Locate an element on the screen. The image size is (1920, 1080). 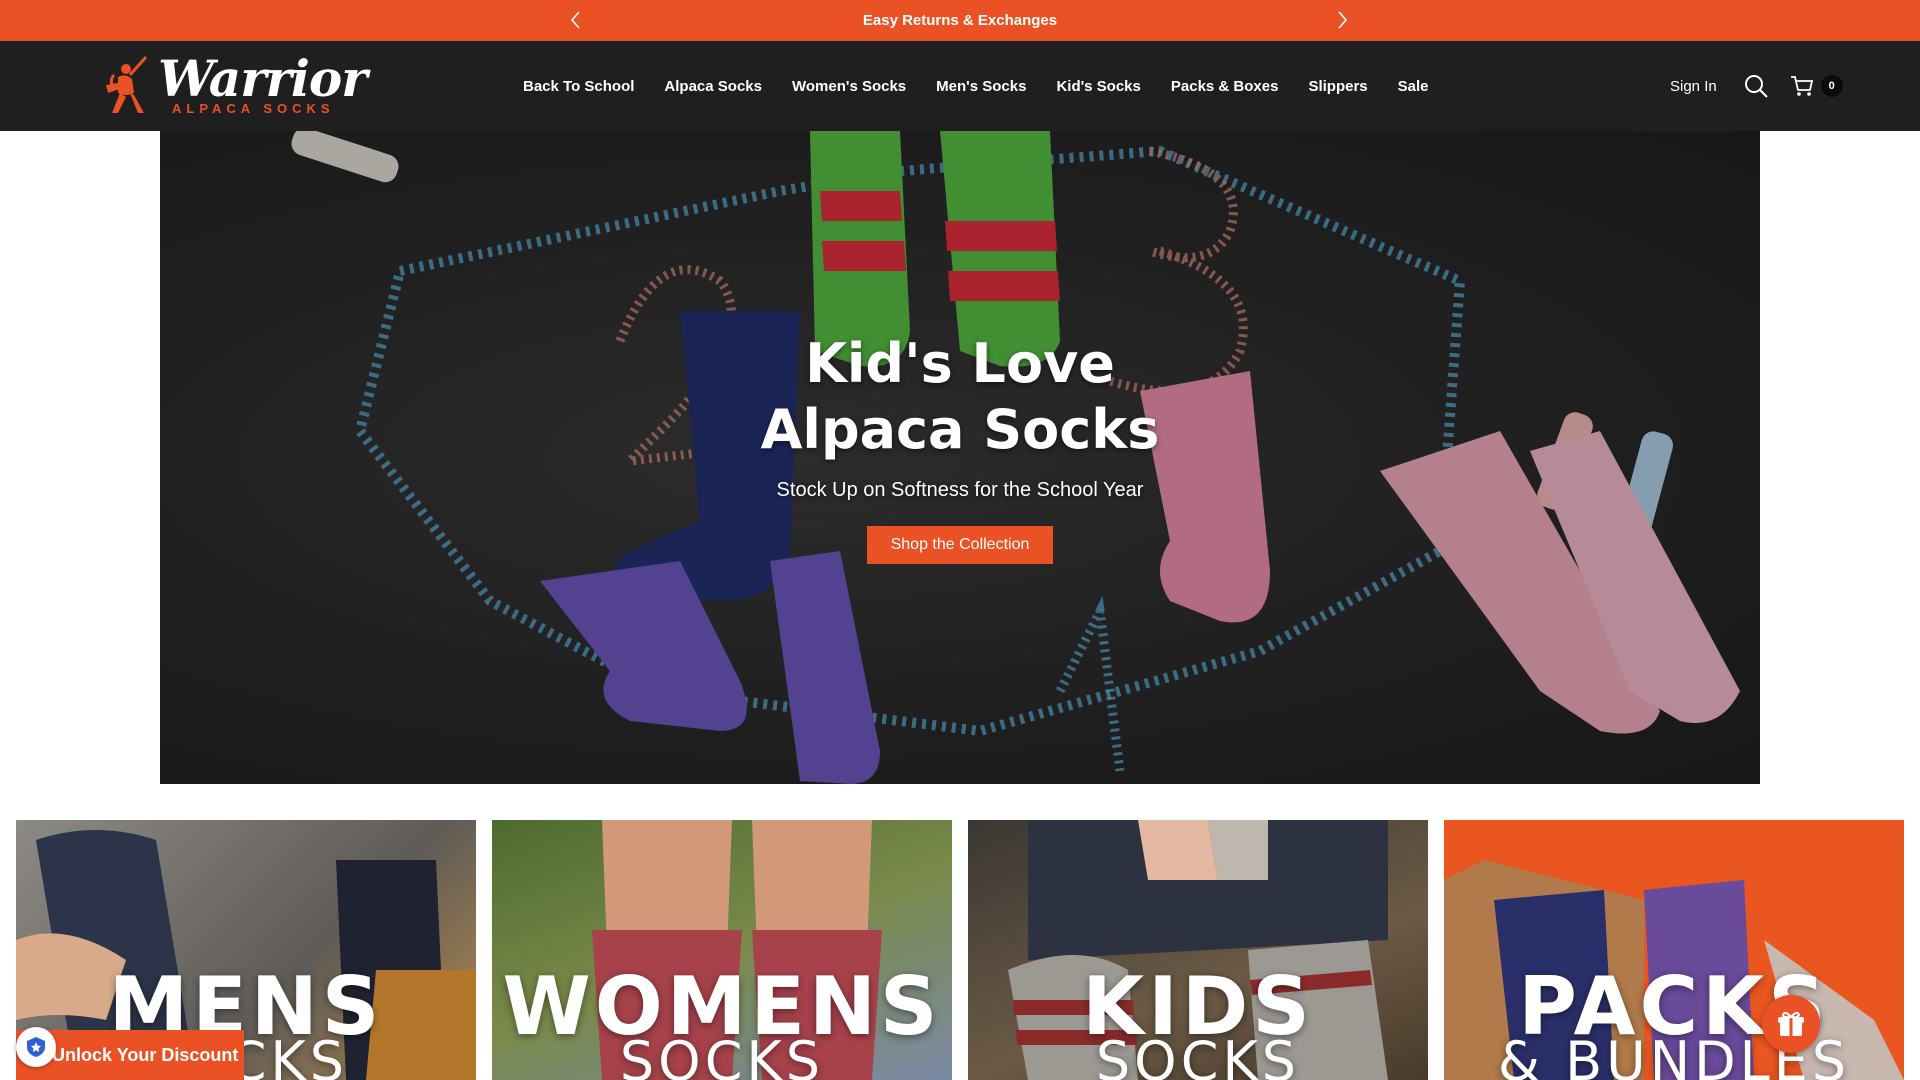
cart-count-badge: 0 is located at coordinates (1831, 86).